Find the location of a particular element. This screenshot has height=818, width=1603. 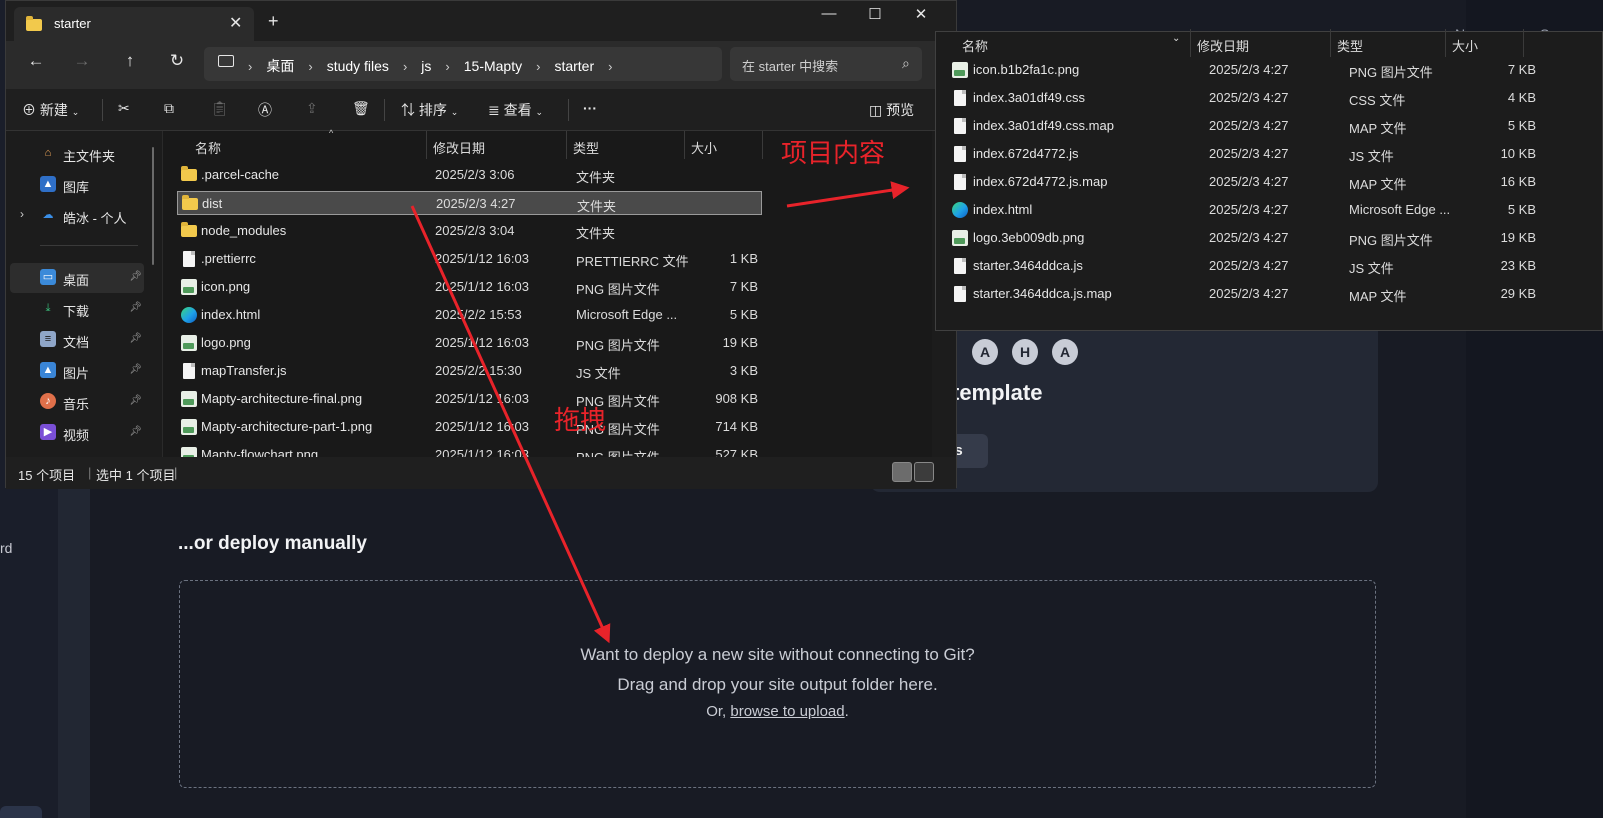

file-row: .parcel-cache 2025/2/3 3:06 文件夹 is located at coordinates (469, 175).